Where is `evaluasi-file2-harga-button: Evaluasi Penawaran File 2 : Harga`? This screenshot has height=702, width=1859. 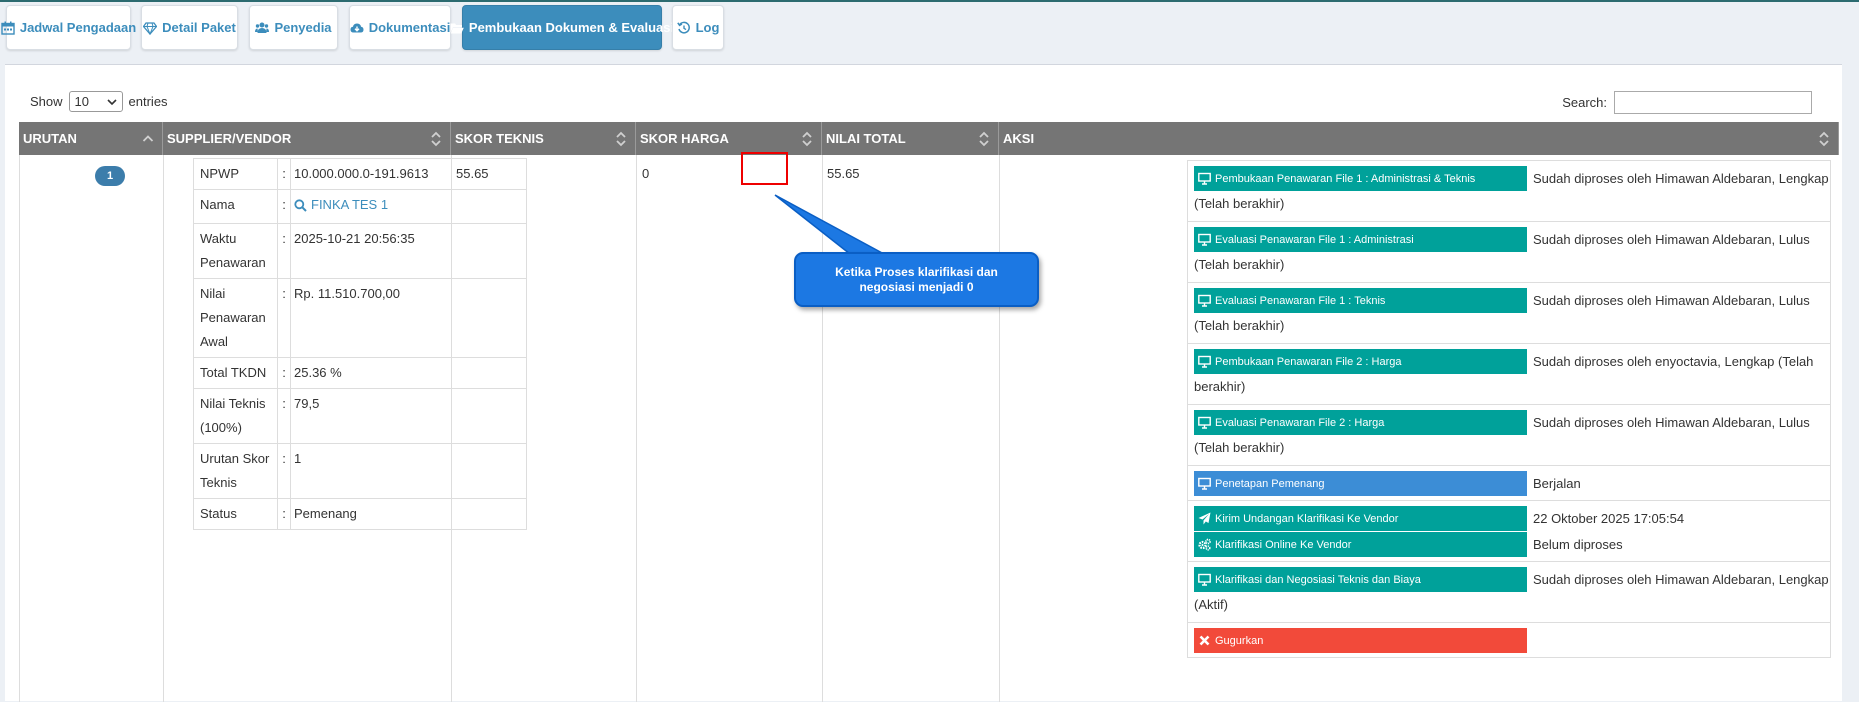
evaluasi-file2-harga-button: Evaluasi Penawaran File 2 : Harga is located at coordinates (1360, 422).